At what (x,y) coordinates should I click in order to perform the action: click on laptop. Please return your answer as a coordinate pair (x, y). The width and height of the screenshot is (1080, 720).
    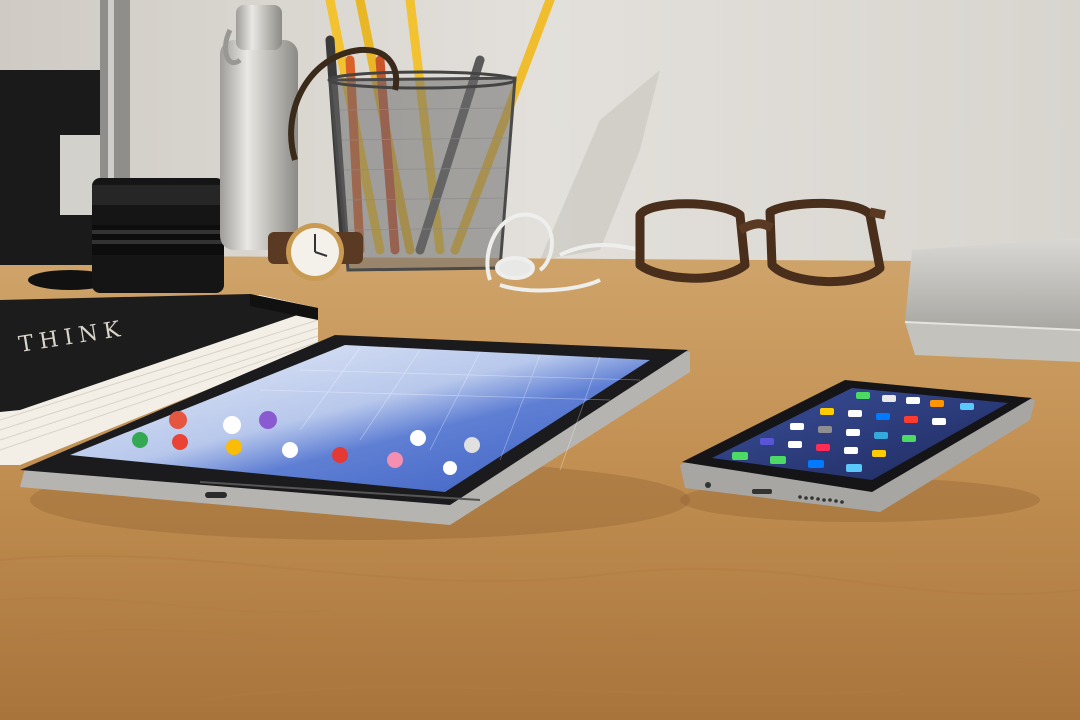
    Looking at the image, I should click on (992, 300).